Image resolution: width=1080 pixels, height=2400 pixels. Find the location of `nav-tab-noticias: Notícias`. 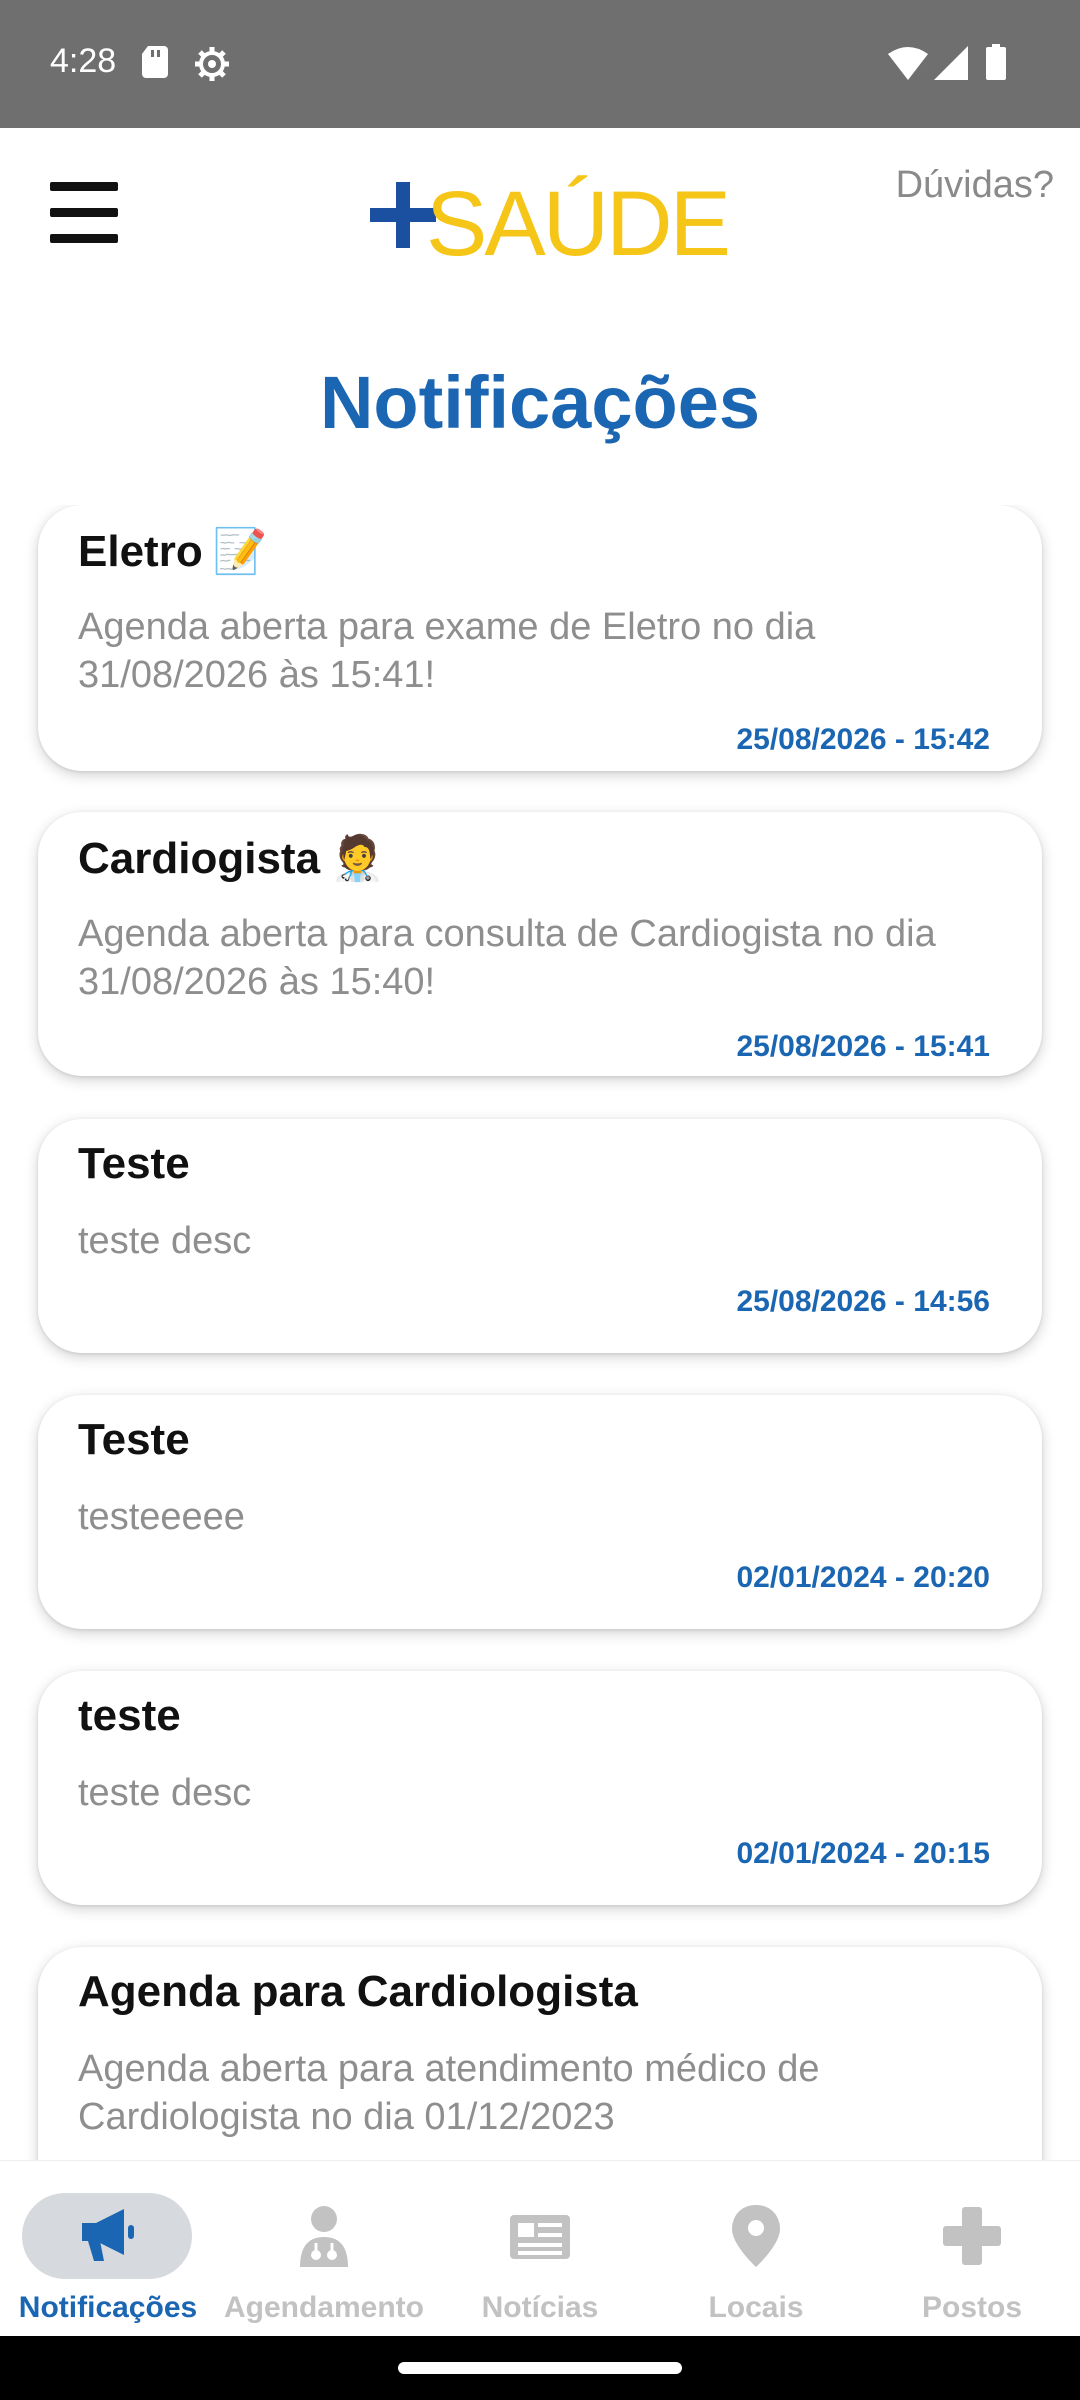

nav-tab-noticias: Notícias is located at coordinates (540, 2249).